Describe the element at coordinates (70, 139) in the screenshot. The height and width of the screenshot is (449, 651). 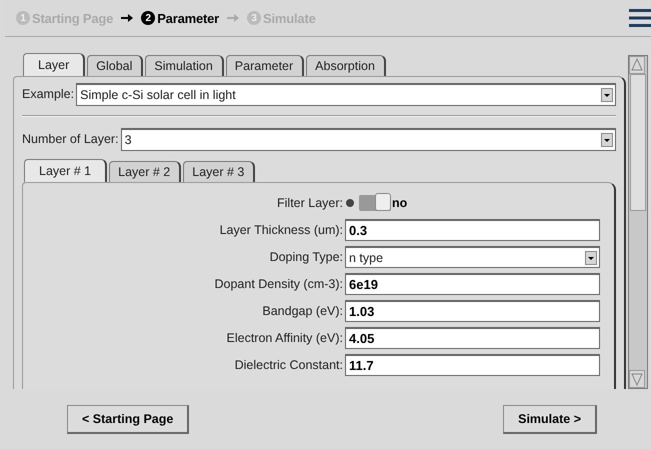
I see `field-label: Number of Layer:` at that location.